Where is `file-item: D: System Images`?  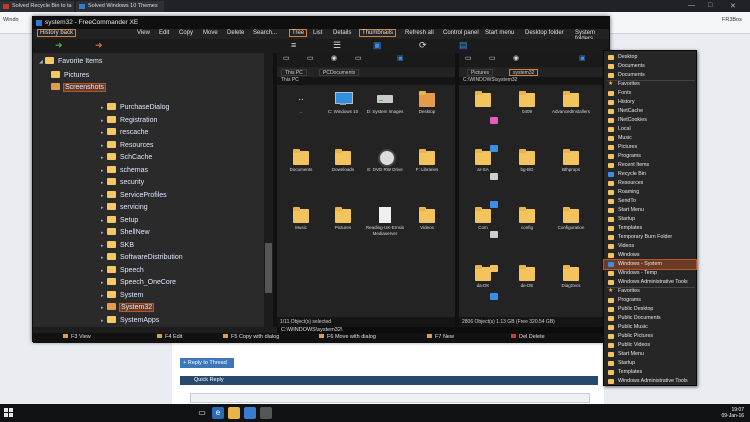 file-item: D: System Images is located at coordinates (385, 112).